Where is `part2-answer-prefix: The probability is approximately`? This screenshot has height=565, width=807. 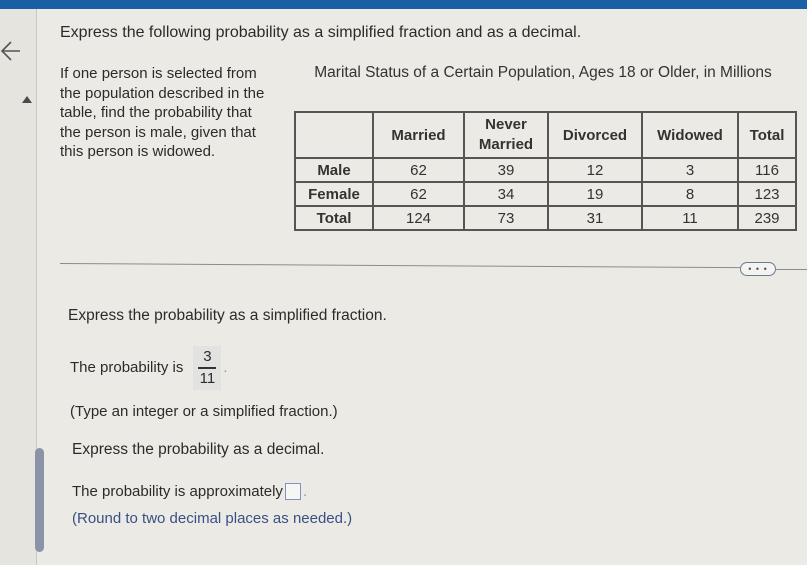
part2-answer-prefix: The probability is approximately is located at coordinates (177, 491).